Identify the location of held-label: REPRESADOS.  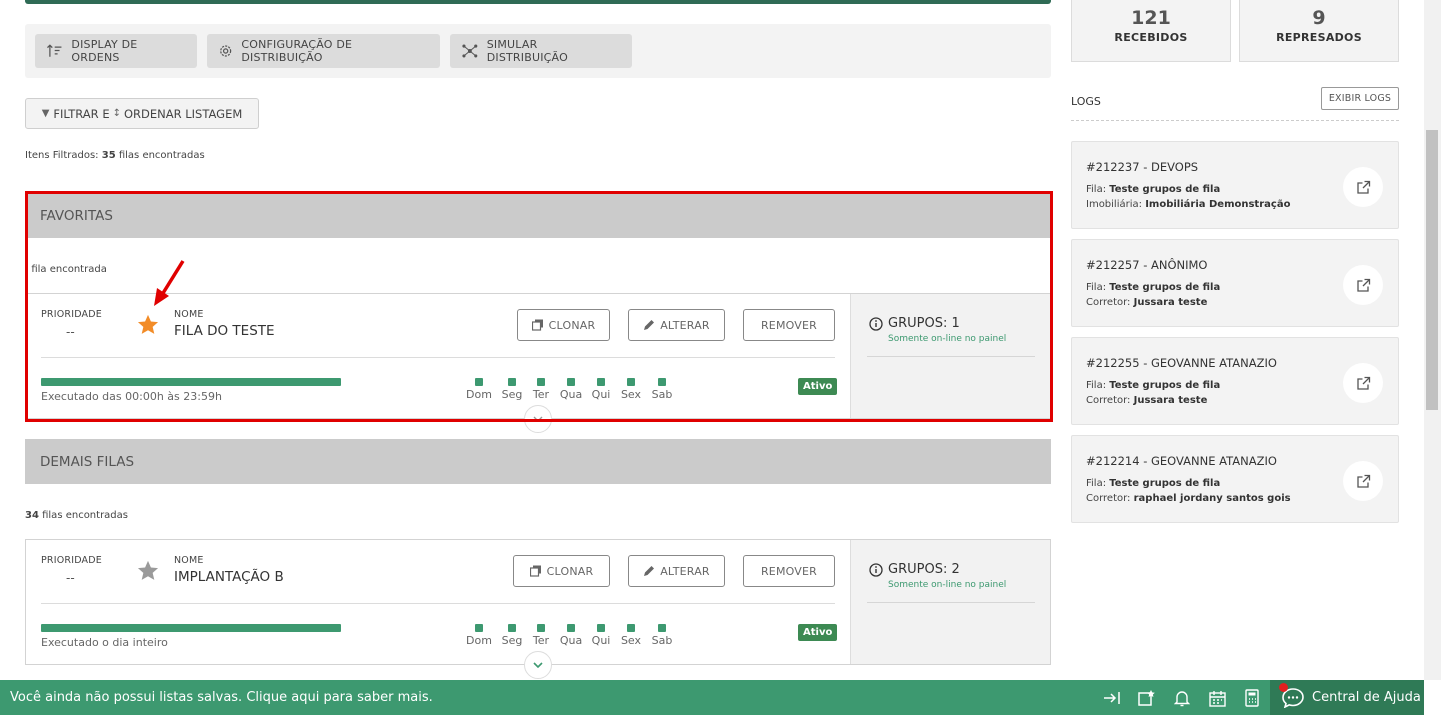
(1319, 37).